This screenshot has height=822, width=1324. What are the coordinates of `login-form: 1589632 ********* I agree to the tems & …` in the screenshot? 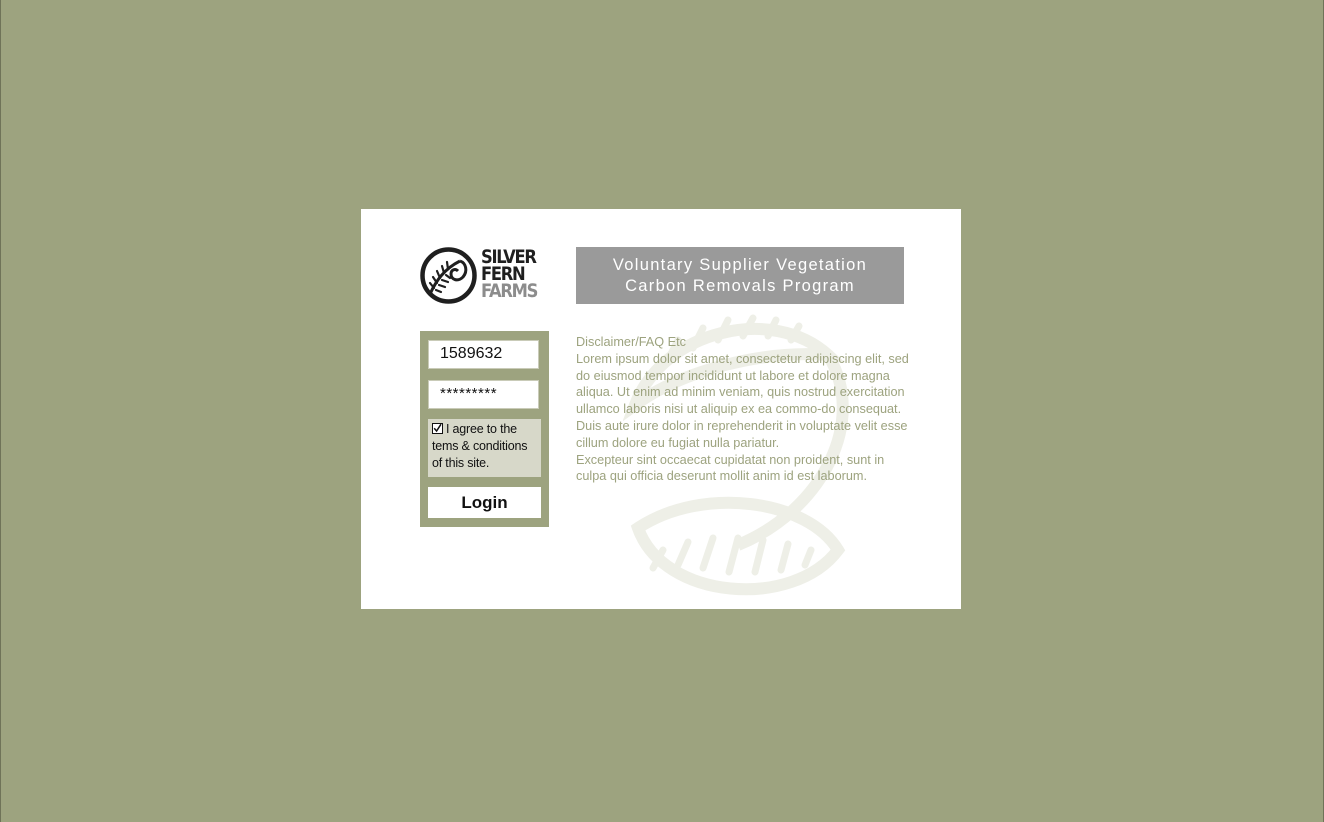 It's located at (484, 429).